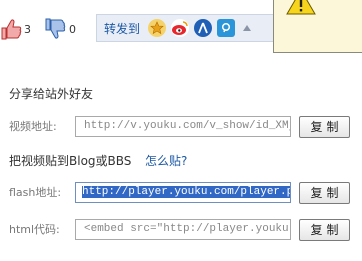 This screenshot has width=362, height=261. What do you see at coordinates (11, 29) in the screenshot?
I see `thumbs-up-icon` at bounding box center [11, 29].